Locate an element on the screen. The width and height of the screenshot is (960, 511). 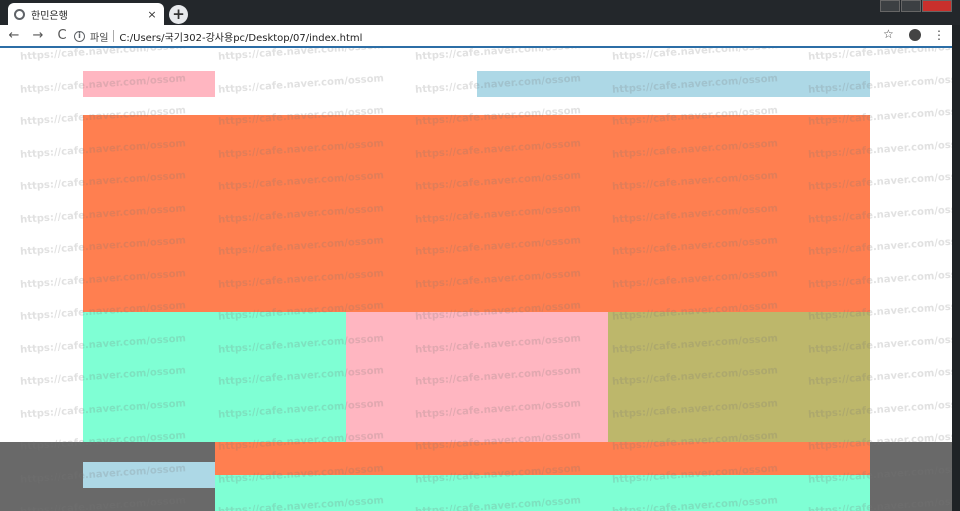
box-coral-bottom is located at coordinates (542, 458).